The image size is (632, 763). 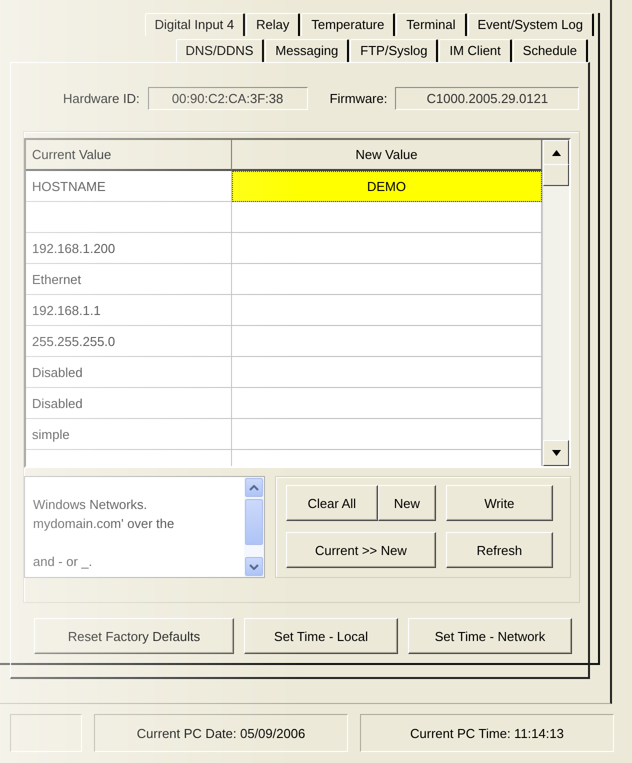 What do you see at coordinates (46, 733) in the screenshot?
I see `status-panel` at bounding box center [46, 733].